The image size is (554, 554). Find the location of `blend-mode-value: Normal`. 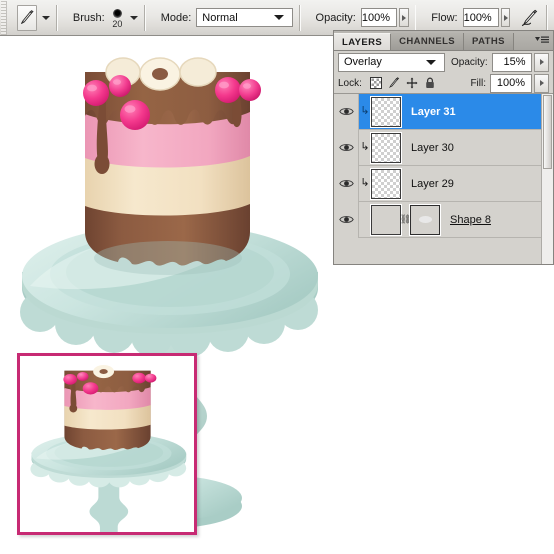

blend-mode-value: Normal is located at coordinates (220, 17).